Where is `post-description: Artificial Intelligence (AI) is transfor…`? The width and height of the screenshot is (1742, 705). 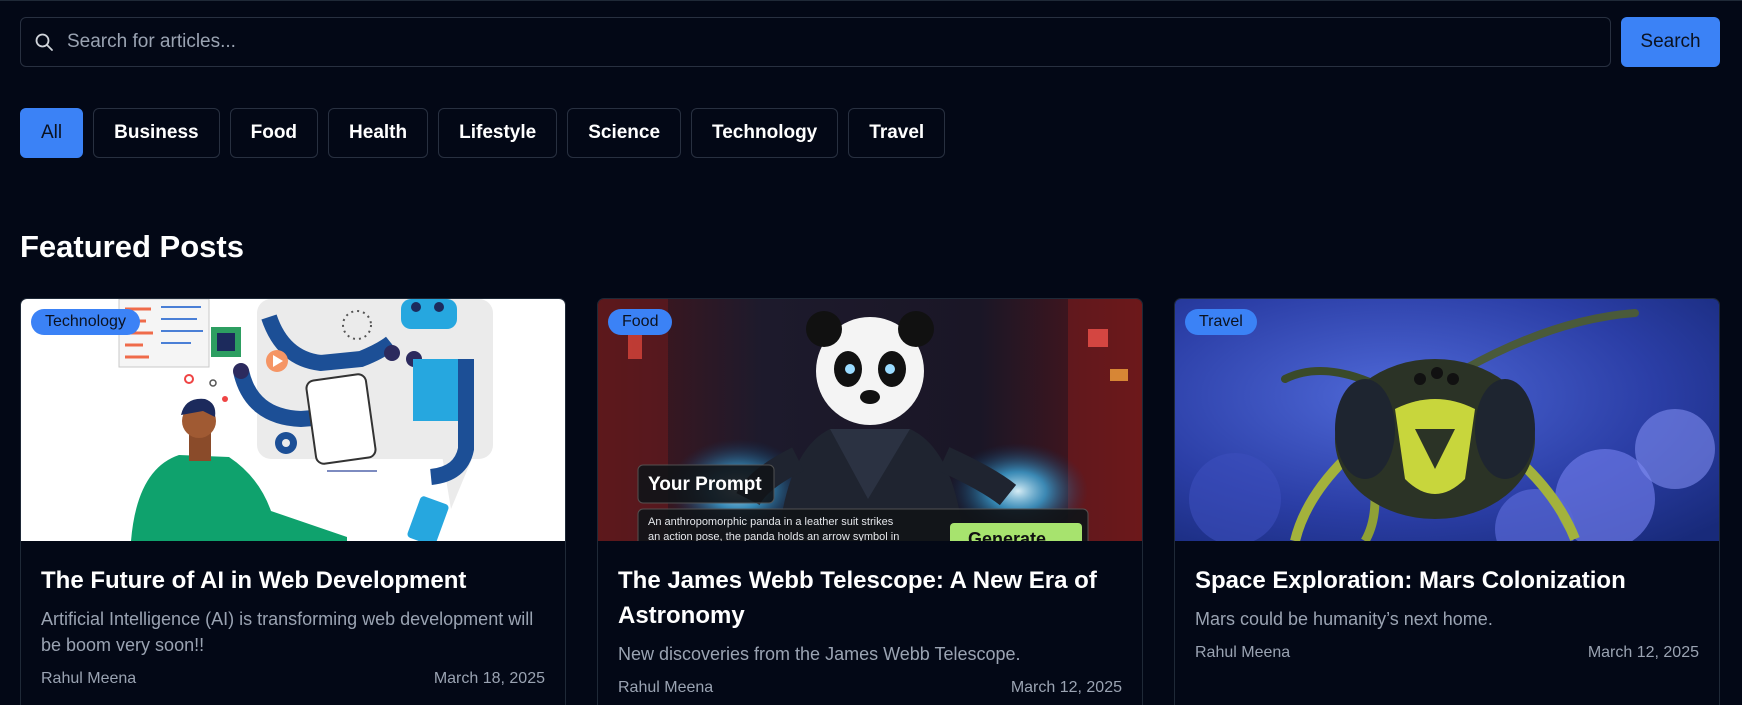 post-description: Artificial Intelligence (AI) is transfor… is located at coordinates (287, 632).